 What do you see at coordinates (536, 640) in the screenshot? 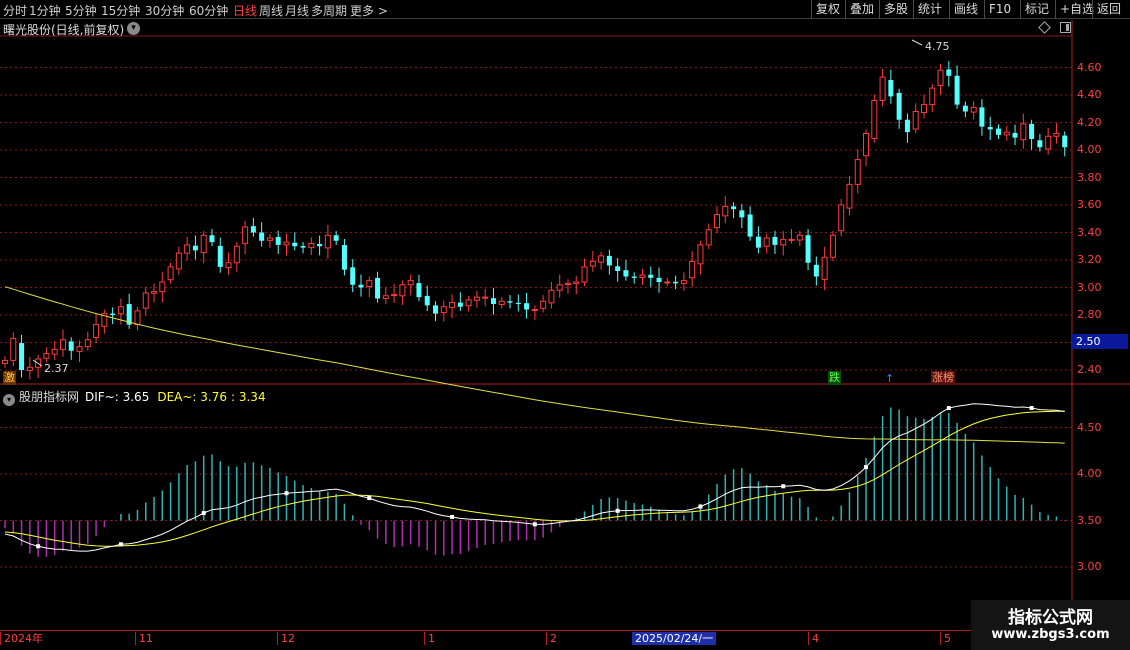
I see `date-axis: 2024年 11 12 1 2 4 5 2025/02/24/一` at bounding box center [536, 640].